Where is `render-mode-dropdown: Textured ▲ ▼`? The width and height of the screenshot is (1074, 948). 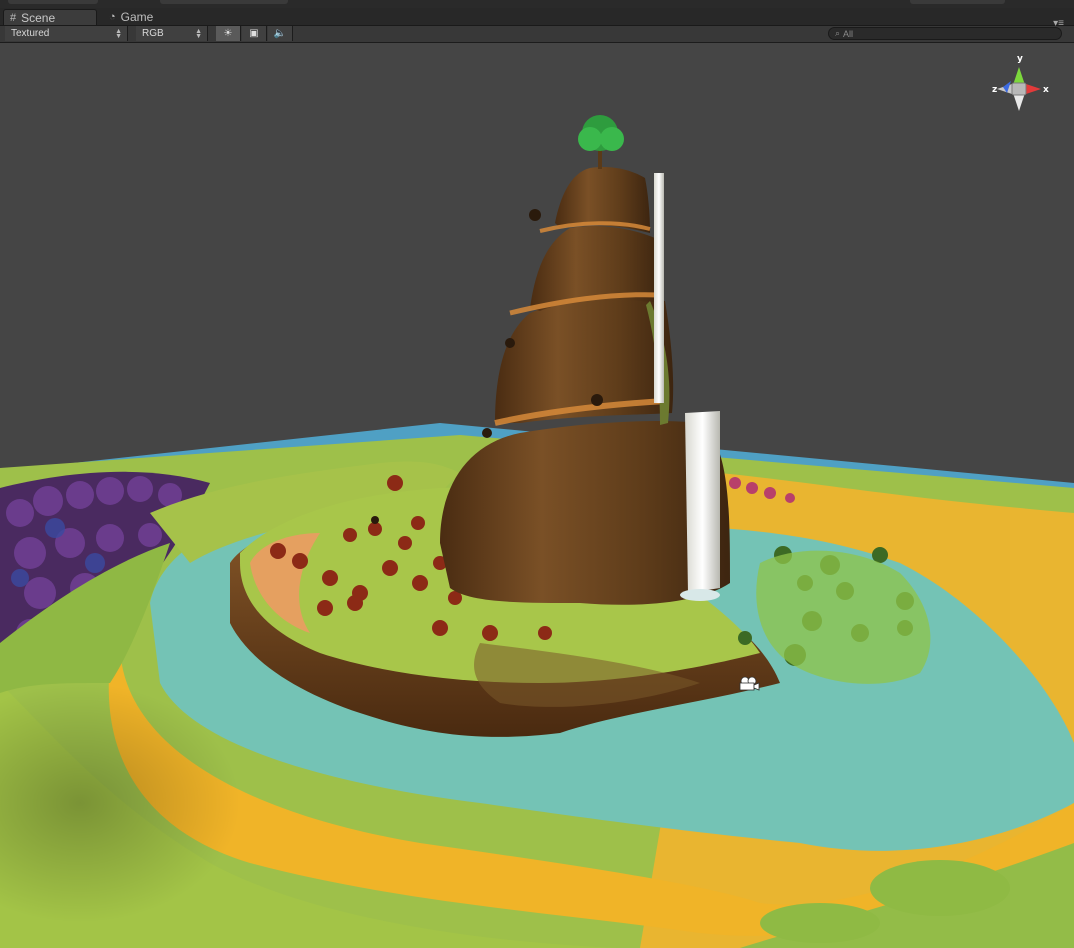 render-mode-dropdown: Textured ▲ ▼ is located at coordinates (66, 33).